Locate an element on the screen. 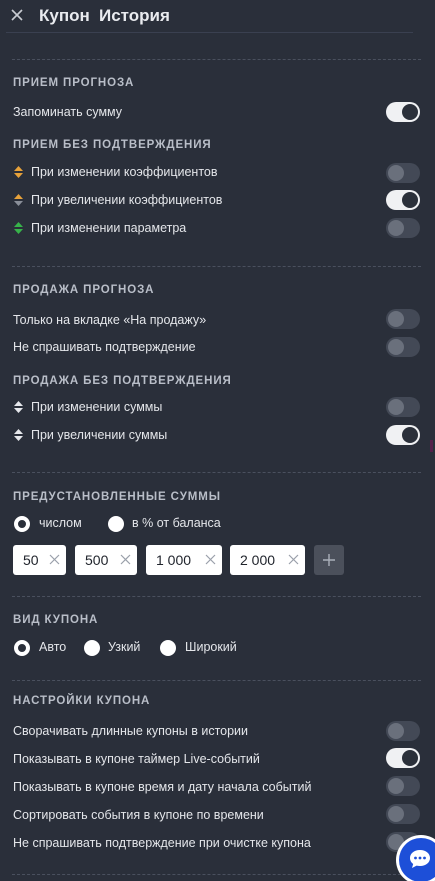 The height and width of the screenshot is (881, 435). collapse-long-coupons-label: Сворачивать длинные купоны в истории is located at coordinates (131, 731).